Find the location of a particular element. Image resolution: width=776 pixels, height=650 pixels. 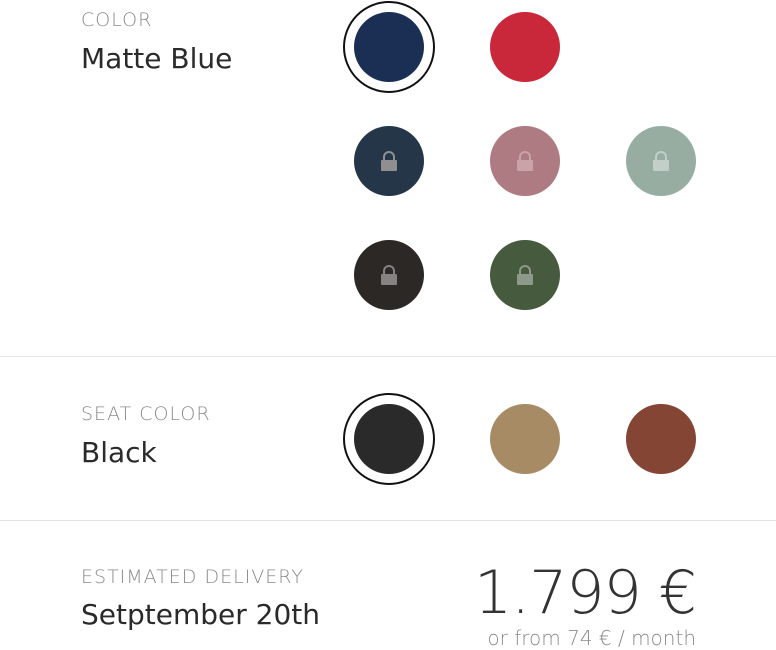

color-swatch-dark-slate is located at coordinates (389, 161).